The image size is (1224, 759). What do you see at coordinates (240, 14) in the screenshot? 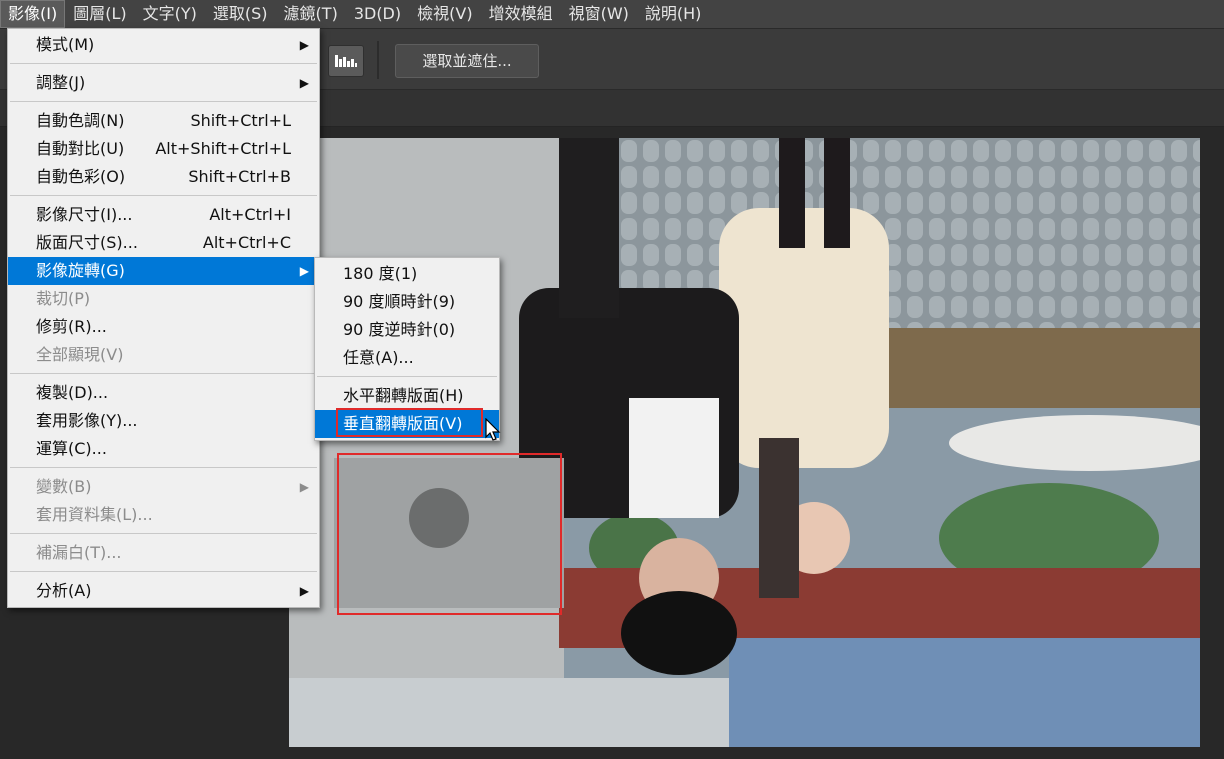
I see `menubar-item: 選取(S)` at bounding box center [240, 14].